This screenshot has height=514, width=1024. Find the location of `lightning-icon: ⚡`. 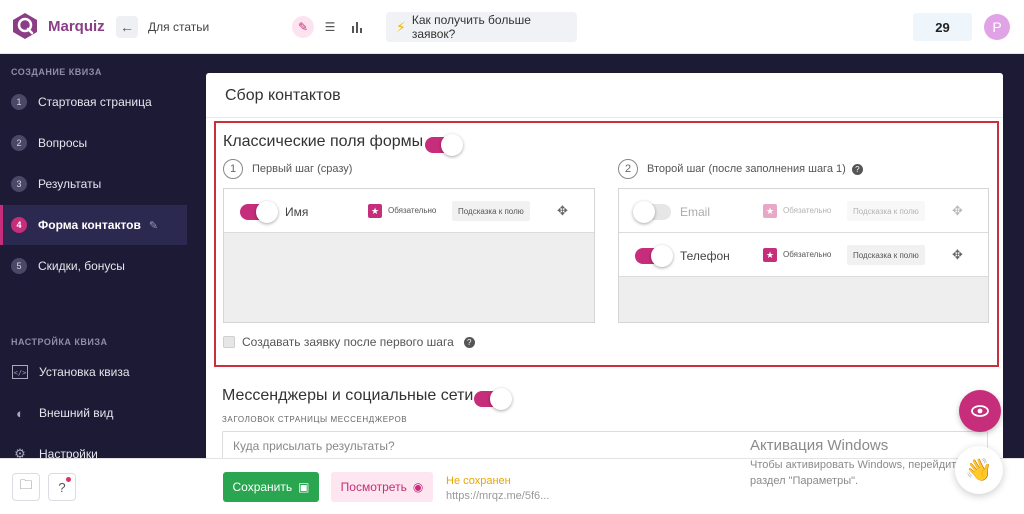

lightning-icon: ⚡ is located at coordinates (401, 26).